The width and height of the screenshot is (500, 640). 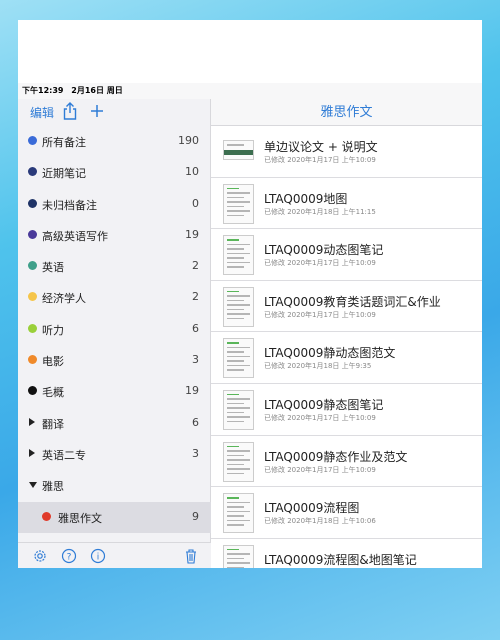 I want to click on sidebar-item: 翻译 6, so click(x=114, y=423).